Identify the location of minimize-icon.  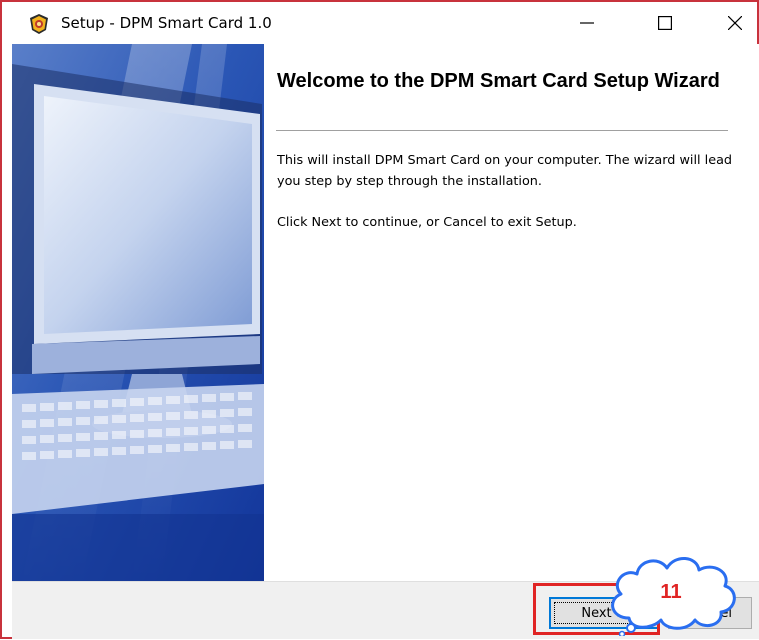
(587, 23).